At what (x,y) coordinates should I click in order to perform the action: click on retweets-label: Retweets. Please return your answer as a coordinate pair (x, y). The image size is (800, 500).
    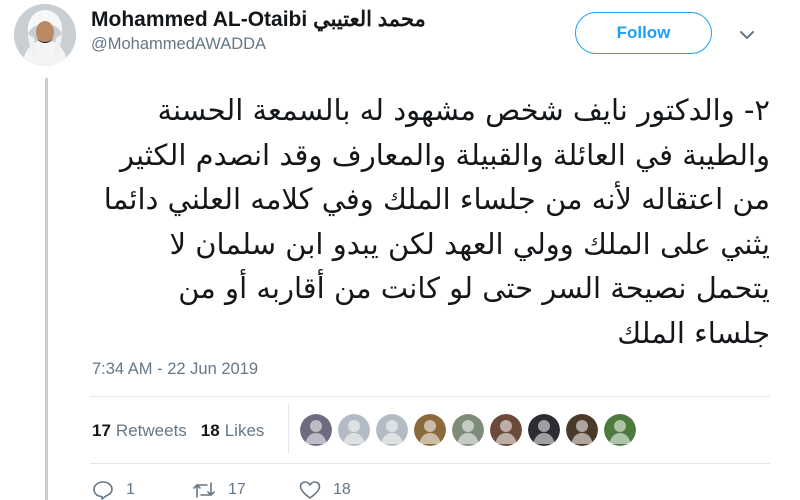
    Looking at the image, I should click on (151, 430).